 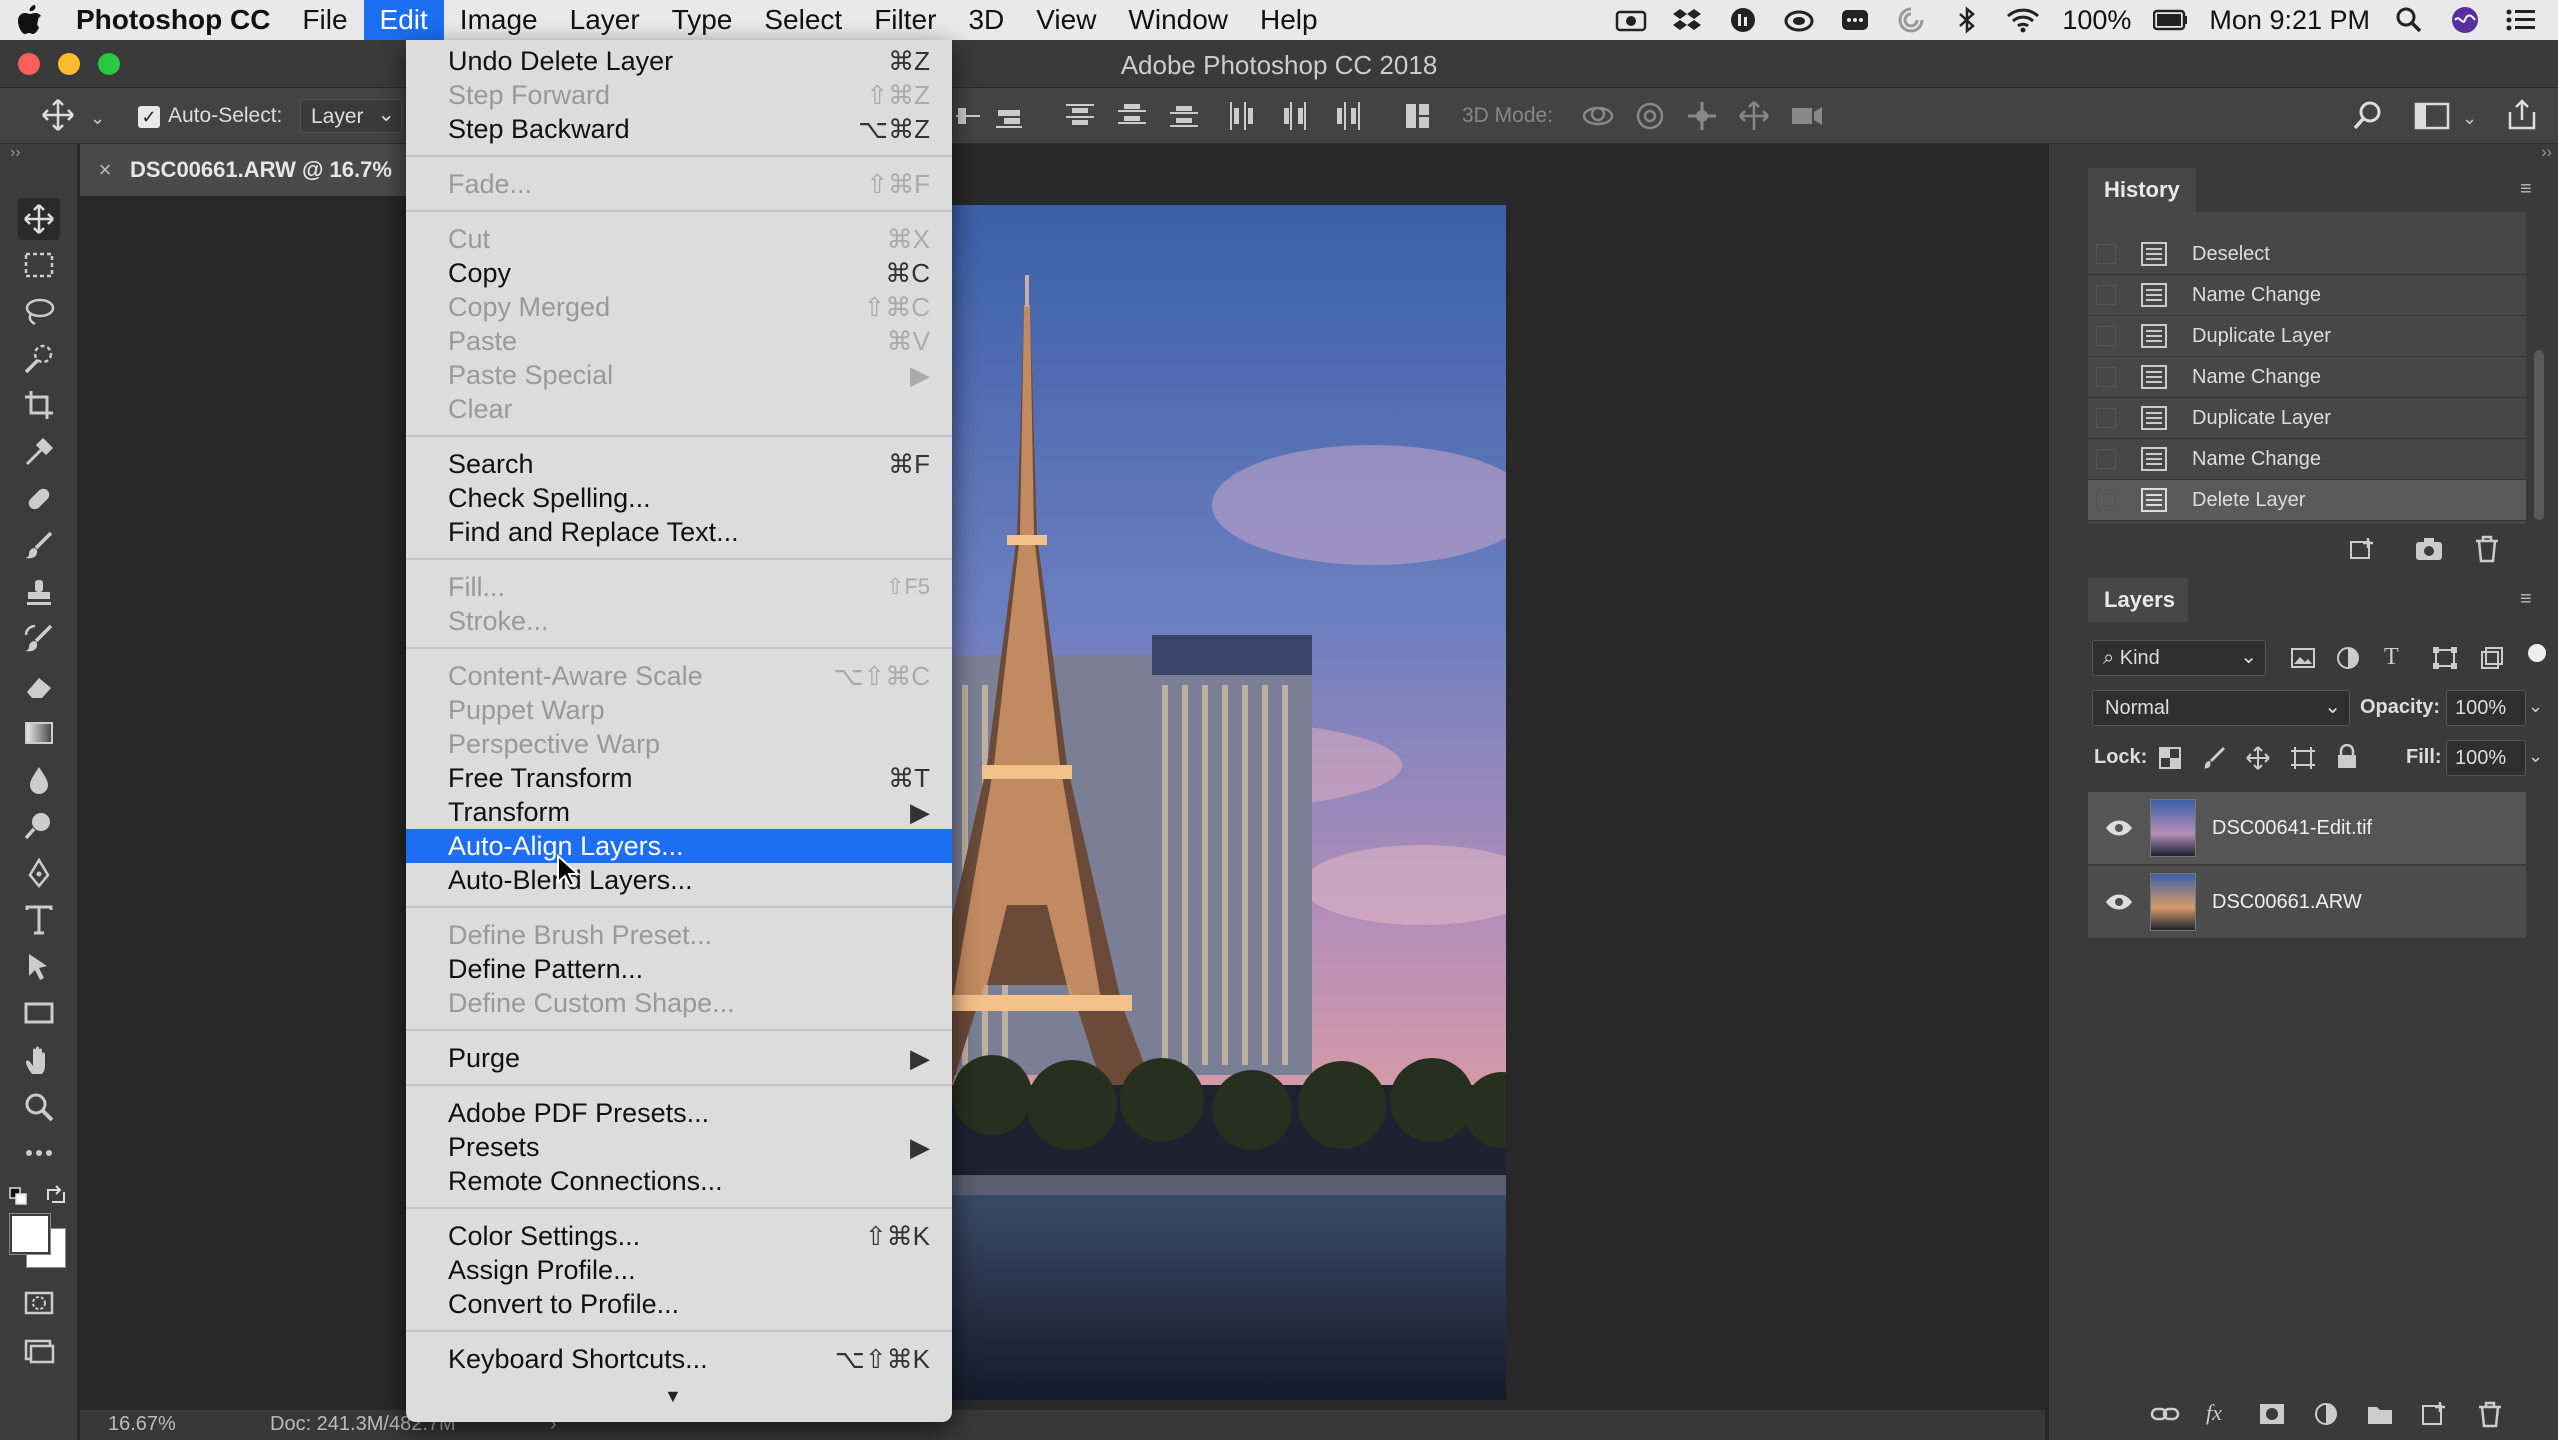 What do you see at coordinates (39, 312) in the screenshot?
I see `lasso-tool-icon` at bounding box center [39, 312].